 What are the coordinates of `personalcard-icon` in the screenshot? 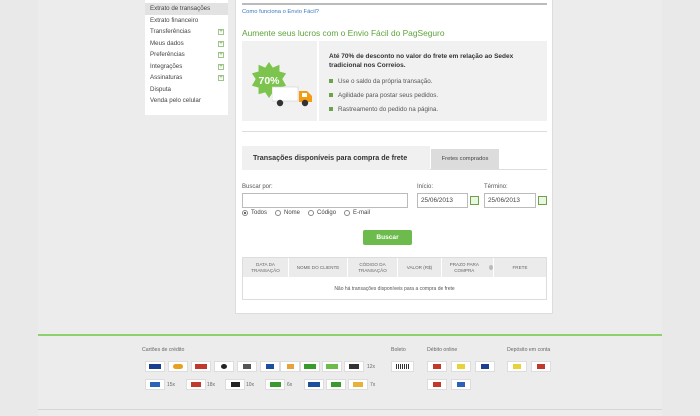 It's located at (332, 366).